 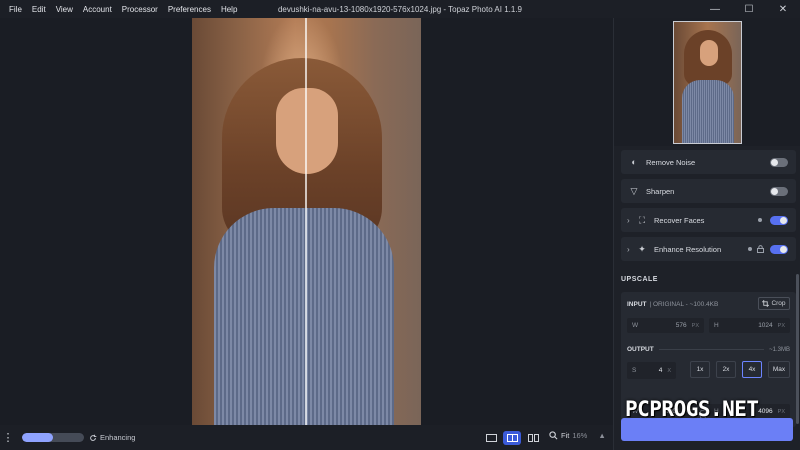 I want to click on divider, so click(x=711, y=349).